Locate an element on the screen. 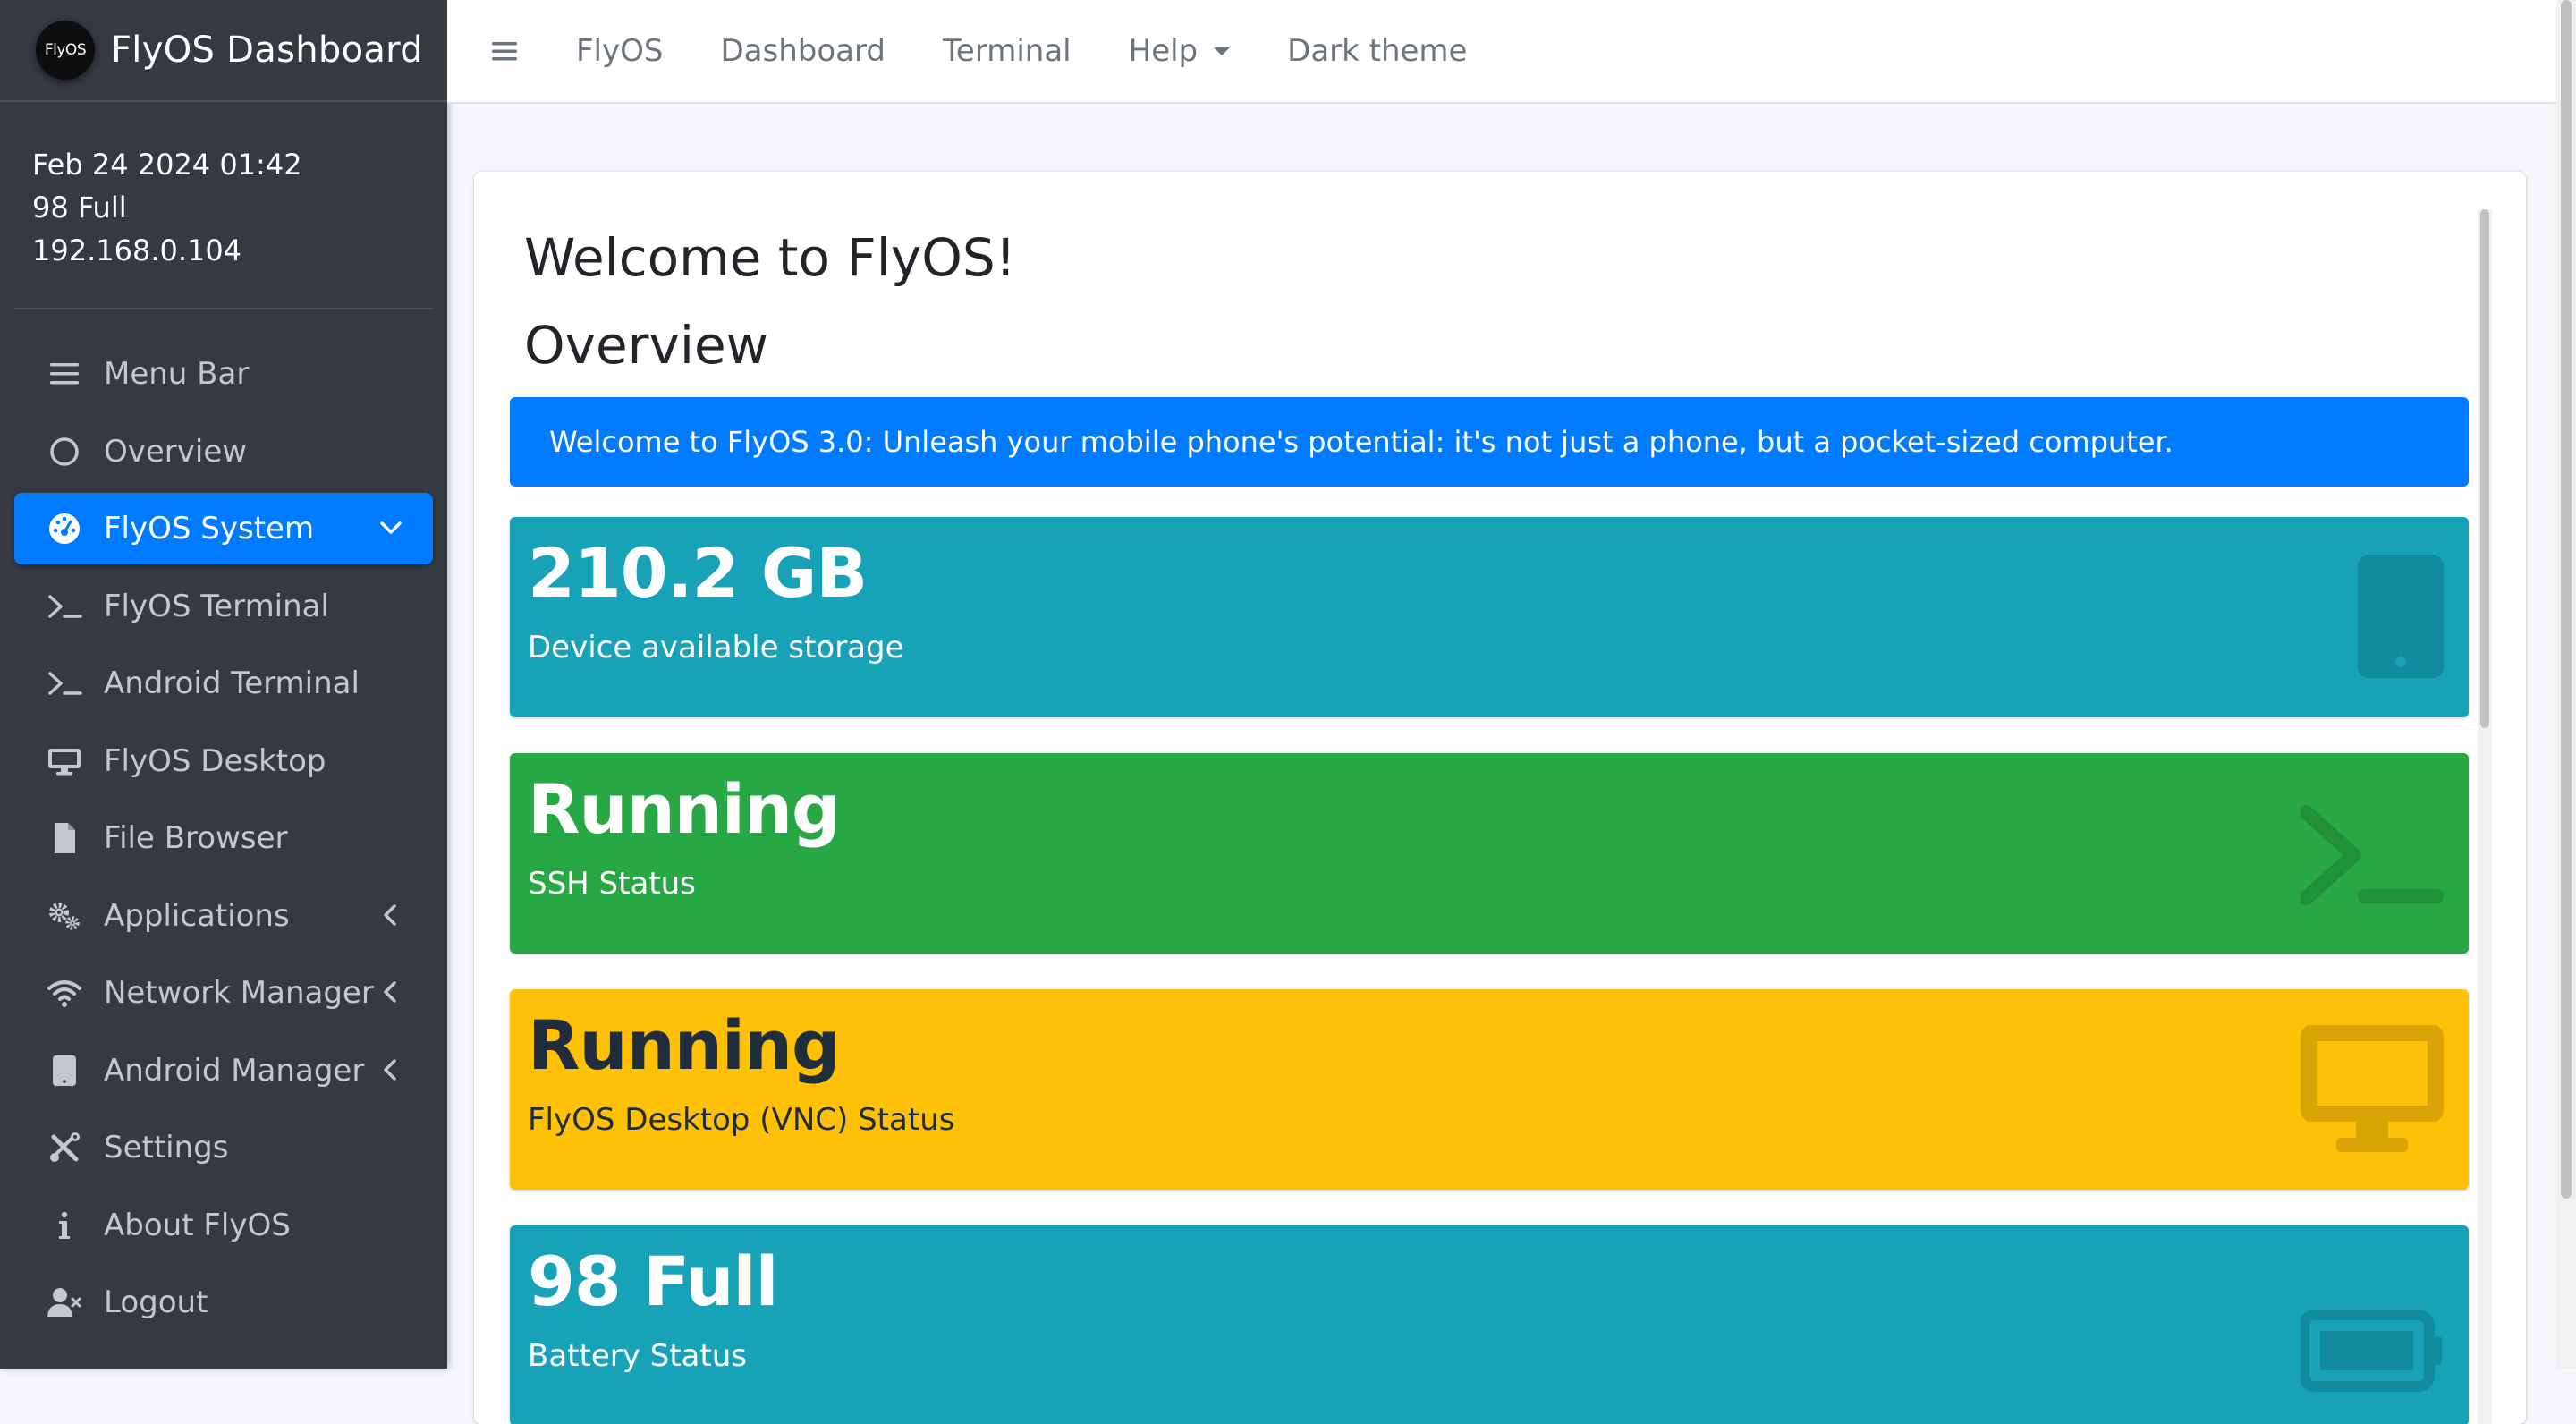 This screenshot has width=2576, height=1424. sidebar-item-label: Android Terminal is located at coordinates (232, 683).